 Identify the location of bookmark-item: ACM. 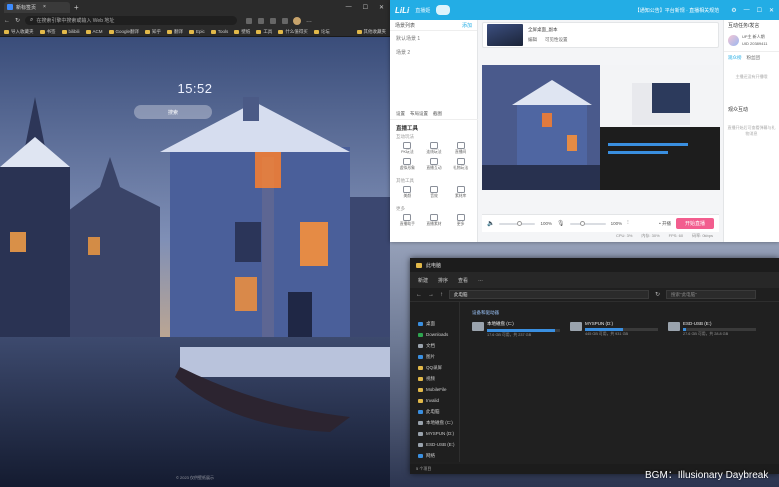
(94, 31).